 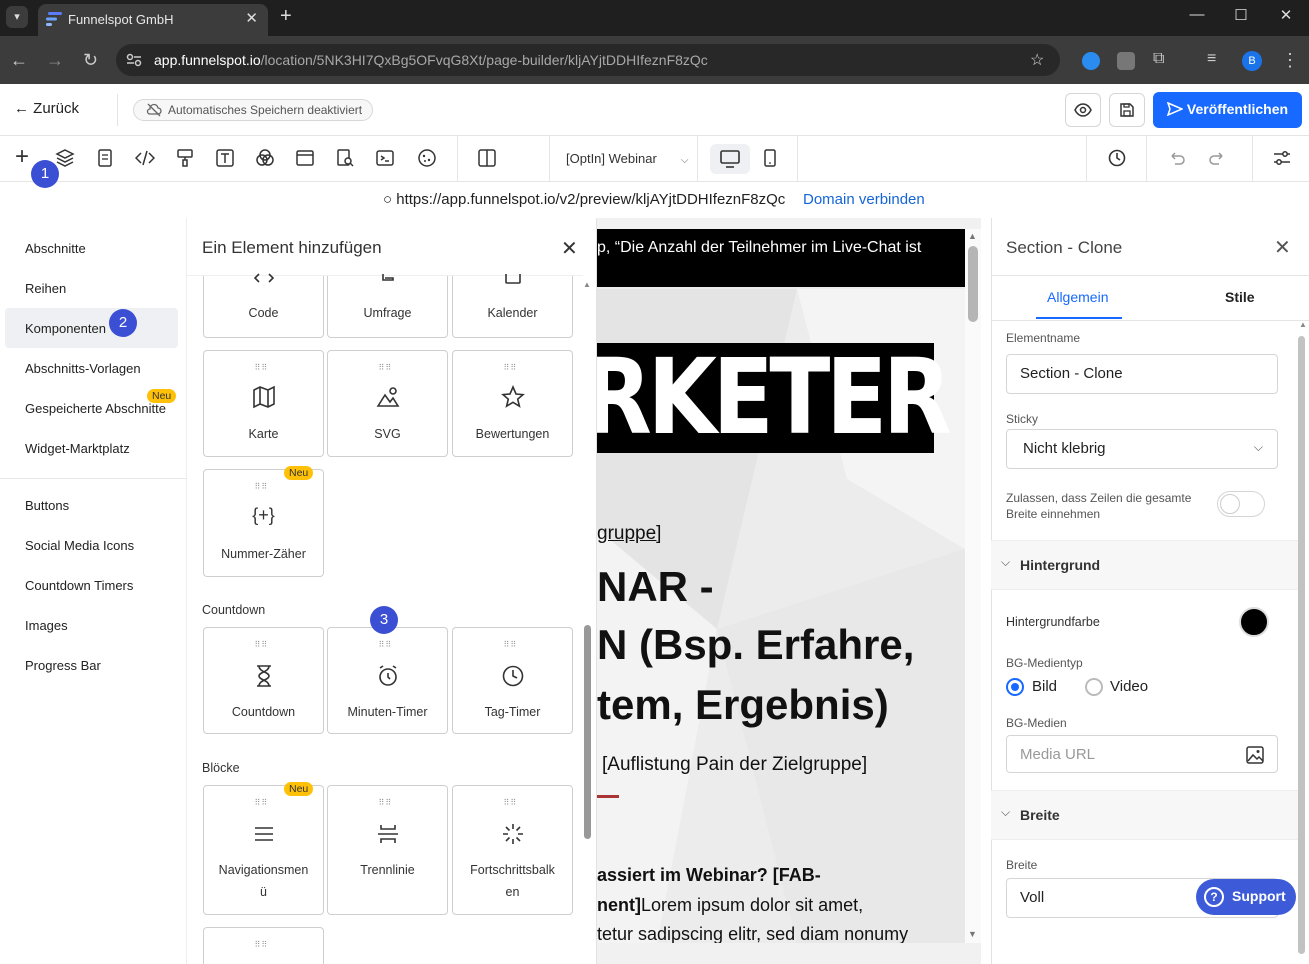 I want to click on terminal-icon, so click(x=385, y=158).